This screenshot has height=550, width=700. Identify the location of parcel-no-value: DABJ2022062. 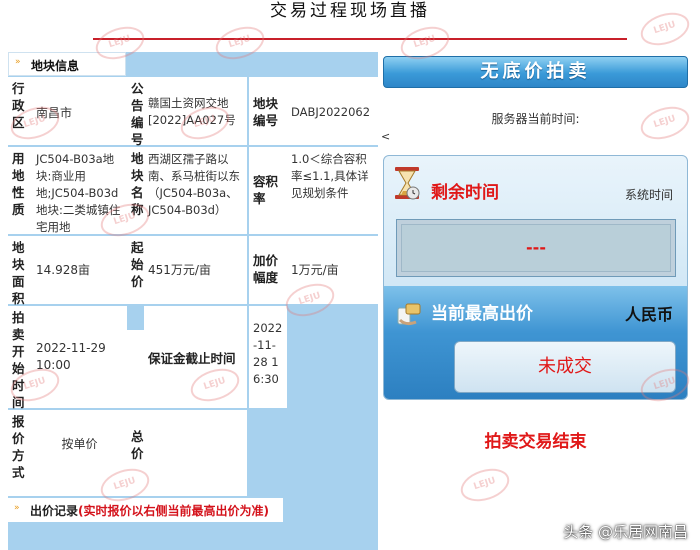
(332, 111).